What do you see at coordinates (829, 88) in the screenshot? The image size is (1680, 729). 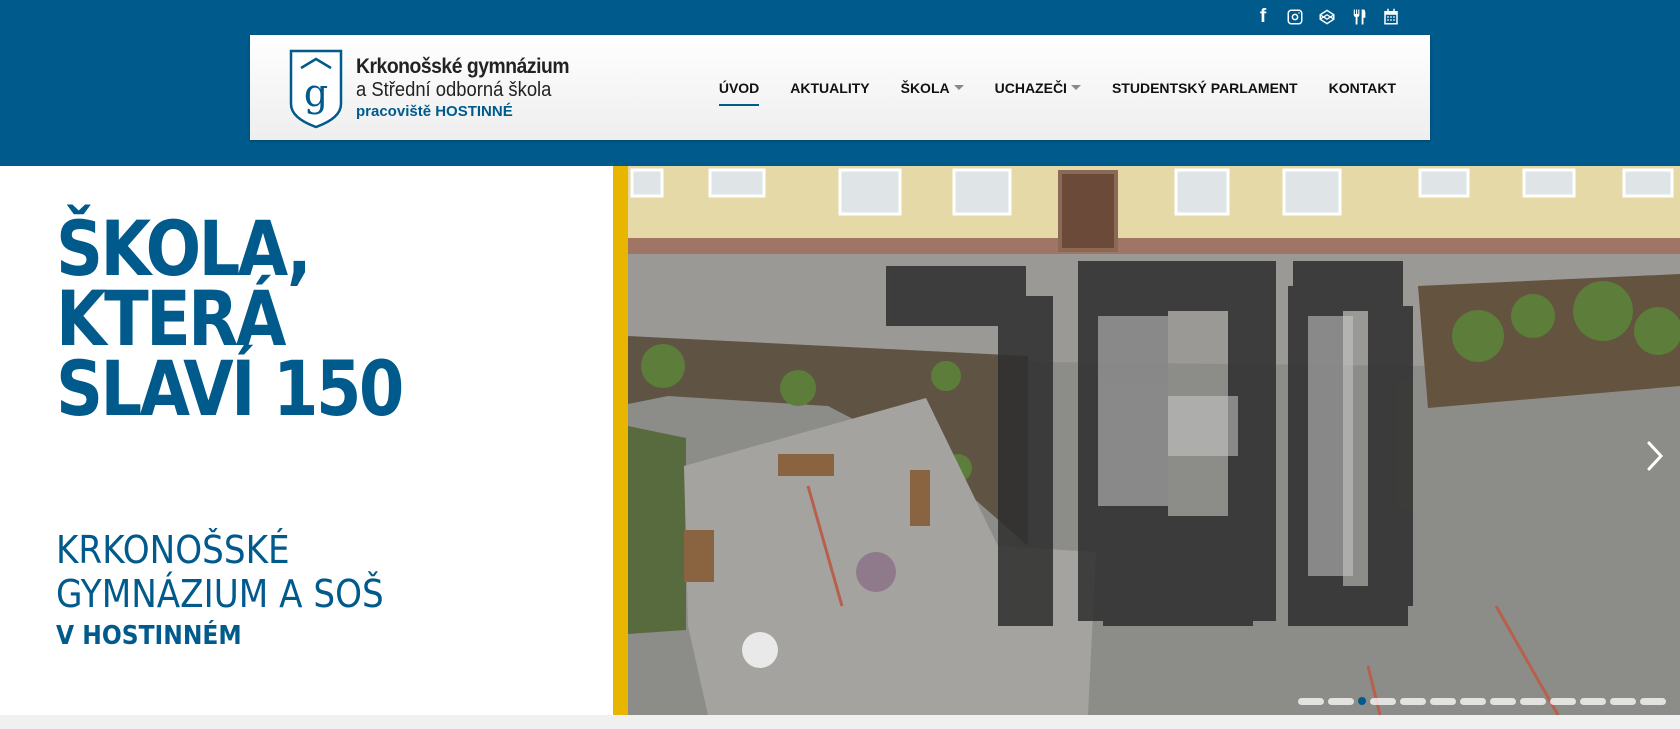 I see `nav-item-aktuality: AKTUALITY` at bounding box center [829, 88].